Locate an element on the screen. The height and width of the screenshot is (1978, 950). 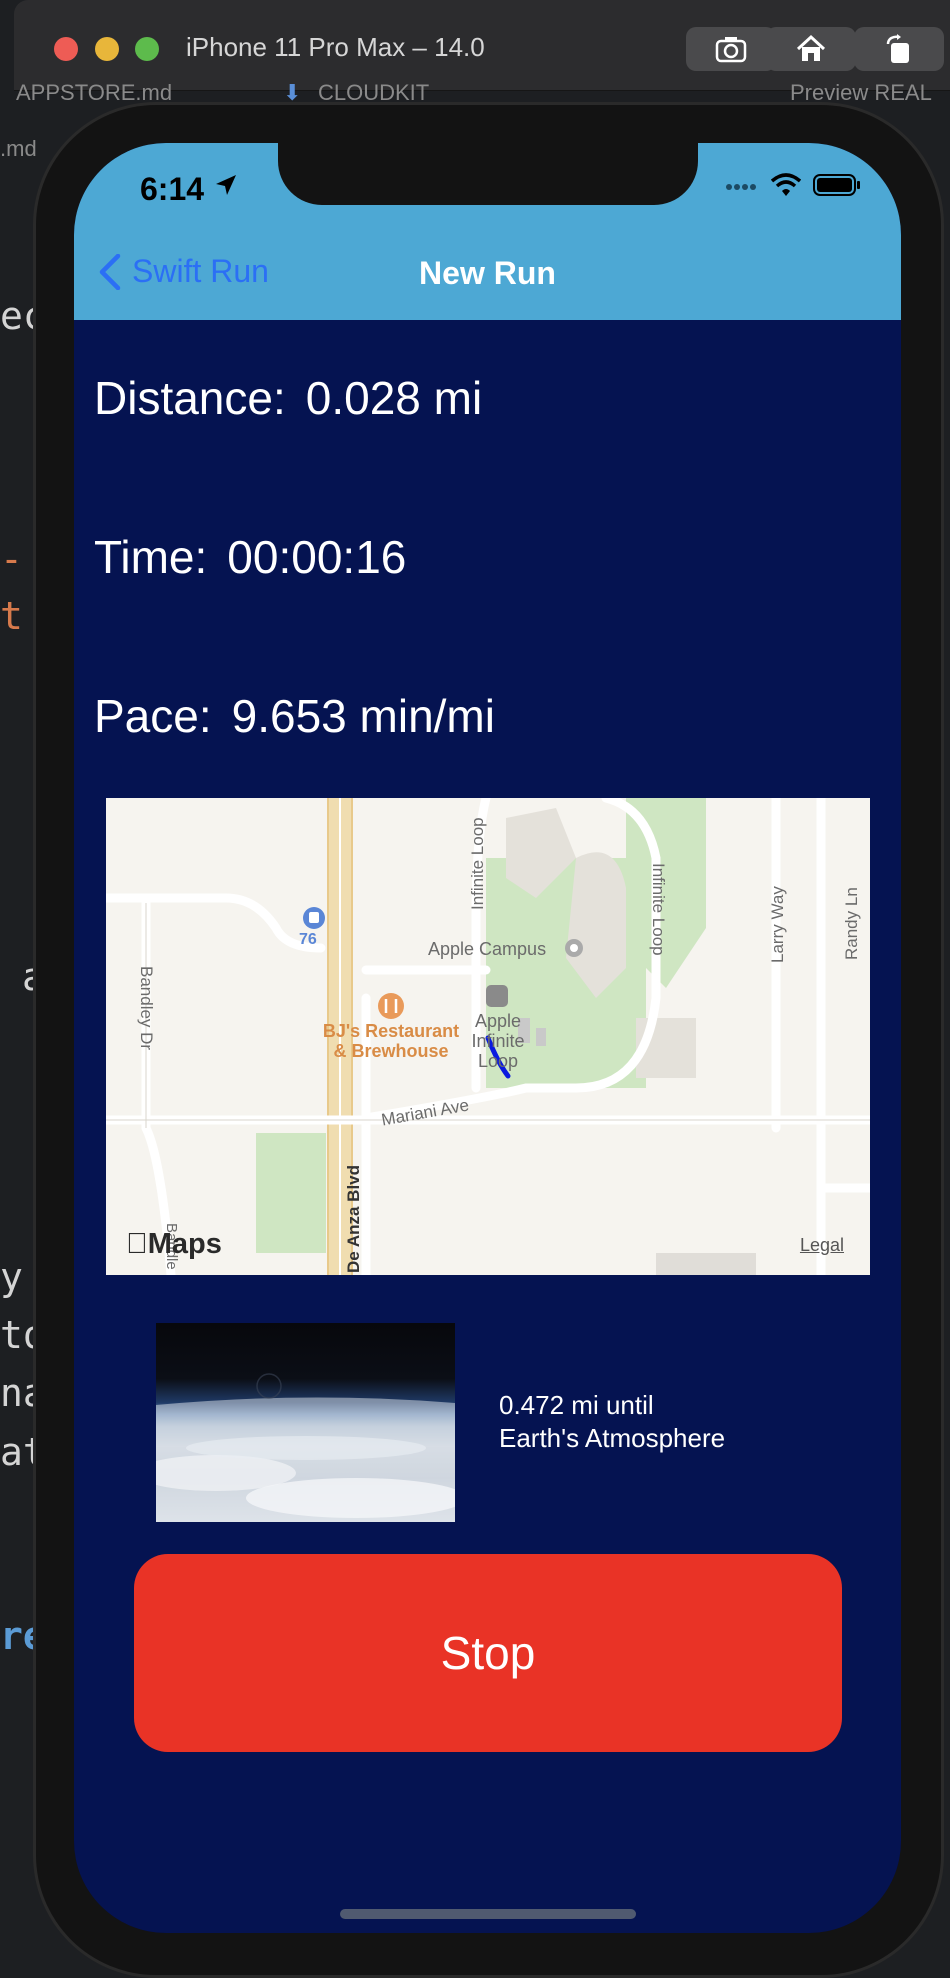
time-row: Time: 00:00:16 is located at coordinates (250, 557).